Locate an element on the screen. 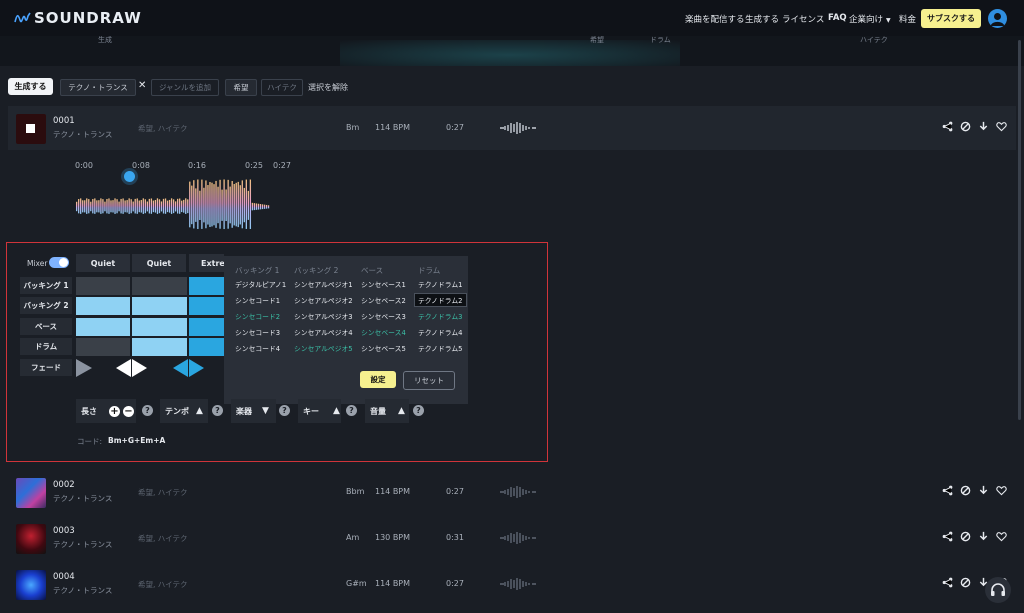 The height and width of the screenshot is (613, 1024). reset-button: リセット is located at coordinates (429, 380).